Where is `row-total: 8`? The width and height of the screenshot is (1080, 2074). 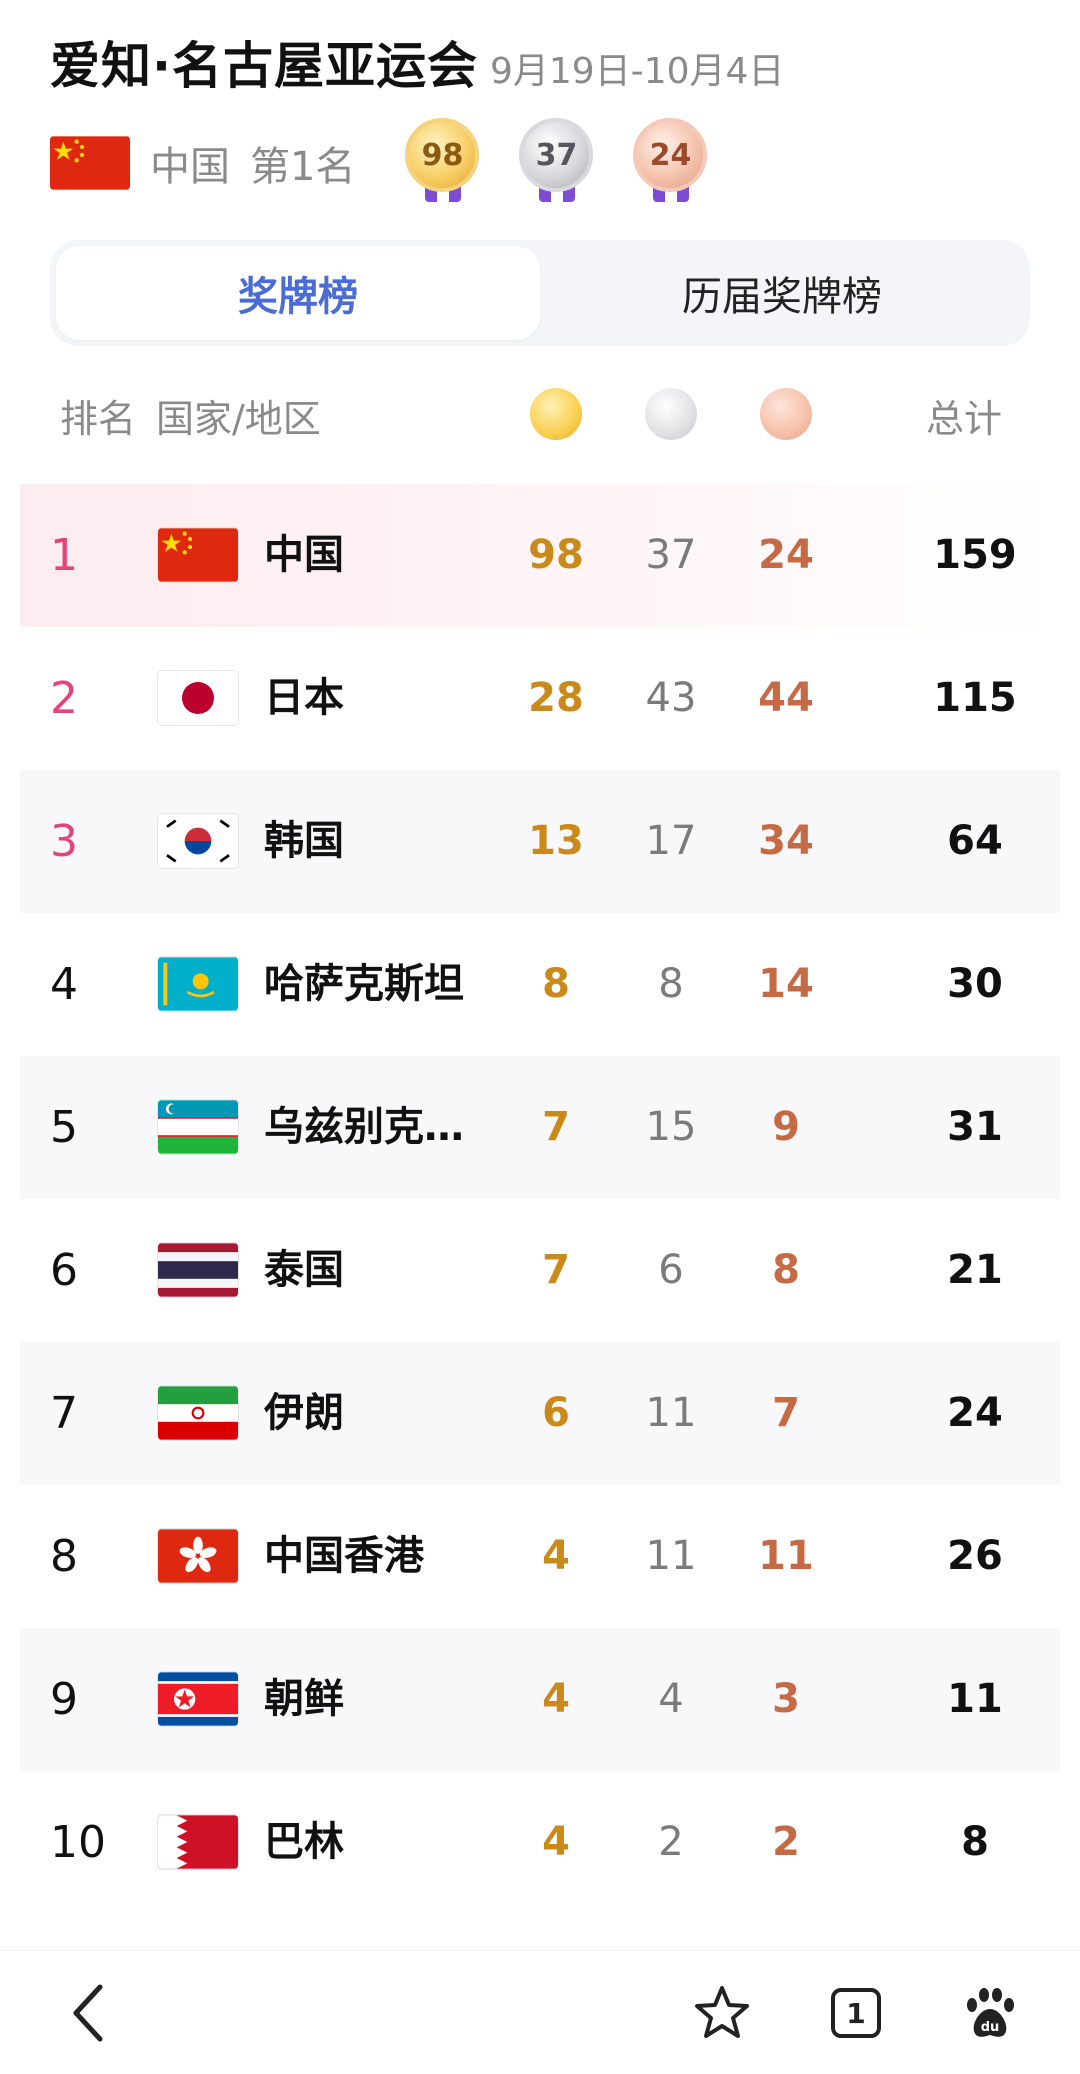
row-total: 8 is located at coordinates (975, 1842).